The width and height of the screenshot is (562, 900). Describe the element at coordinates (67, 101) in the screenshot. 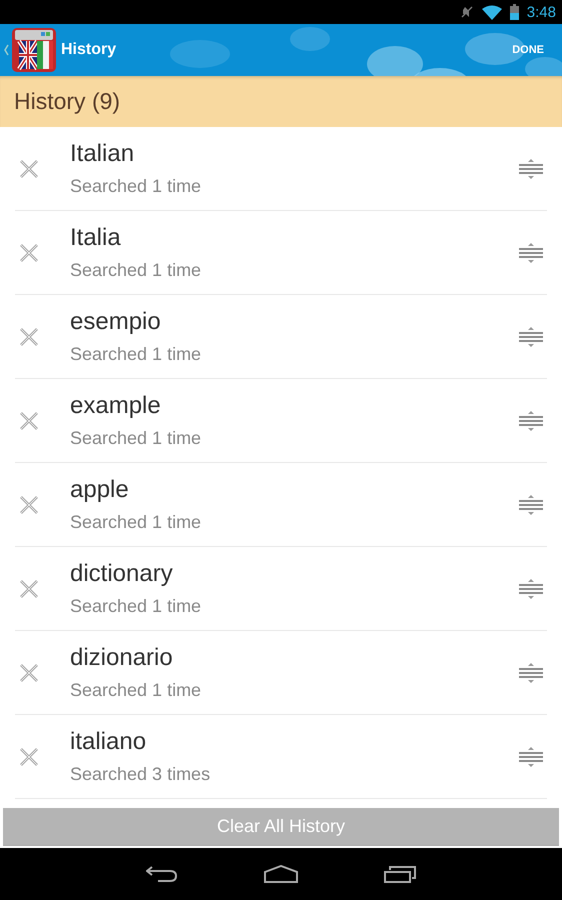

I see `header-title: History (9)` at that location.